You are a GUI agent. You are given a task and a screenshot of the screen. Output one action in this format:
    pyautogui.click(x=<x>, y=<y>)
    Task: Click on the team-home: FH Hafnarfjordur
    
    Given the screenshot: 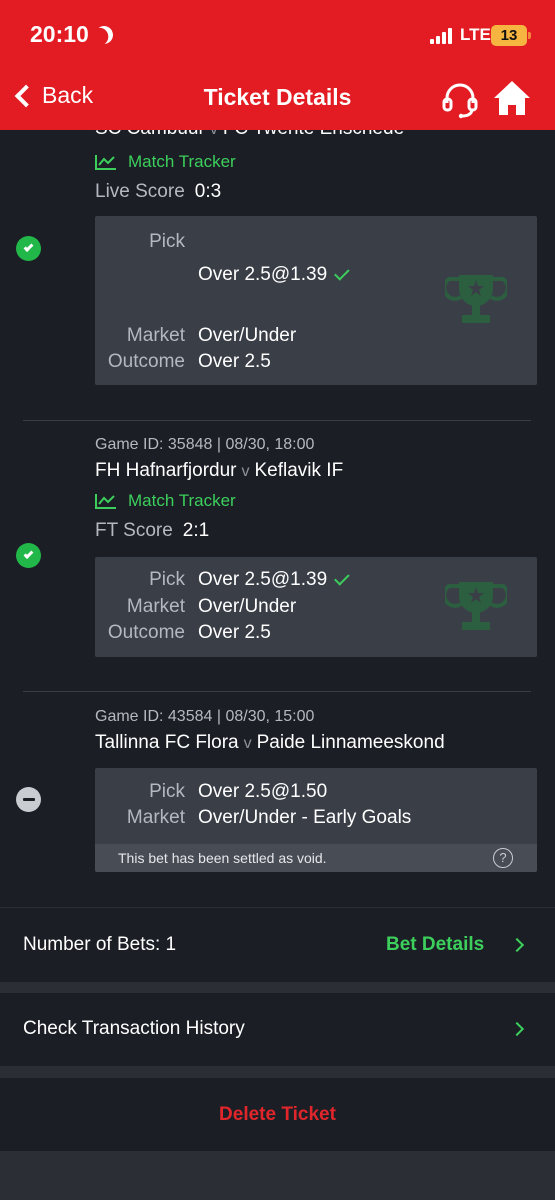 What is the action you would take?
    pyautogui.click(x=166, y=470)
    